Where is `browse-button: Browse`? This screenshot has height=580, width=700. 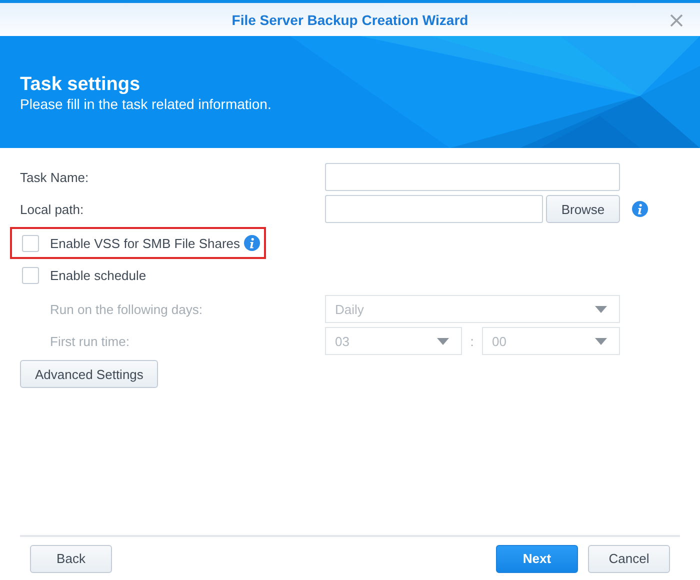 browse-button: Browse is located at coordinates (583, 209).